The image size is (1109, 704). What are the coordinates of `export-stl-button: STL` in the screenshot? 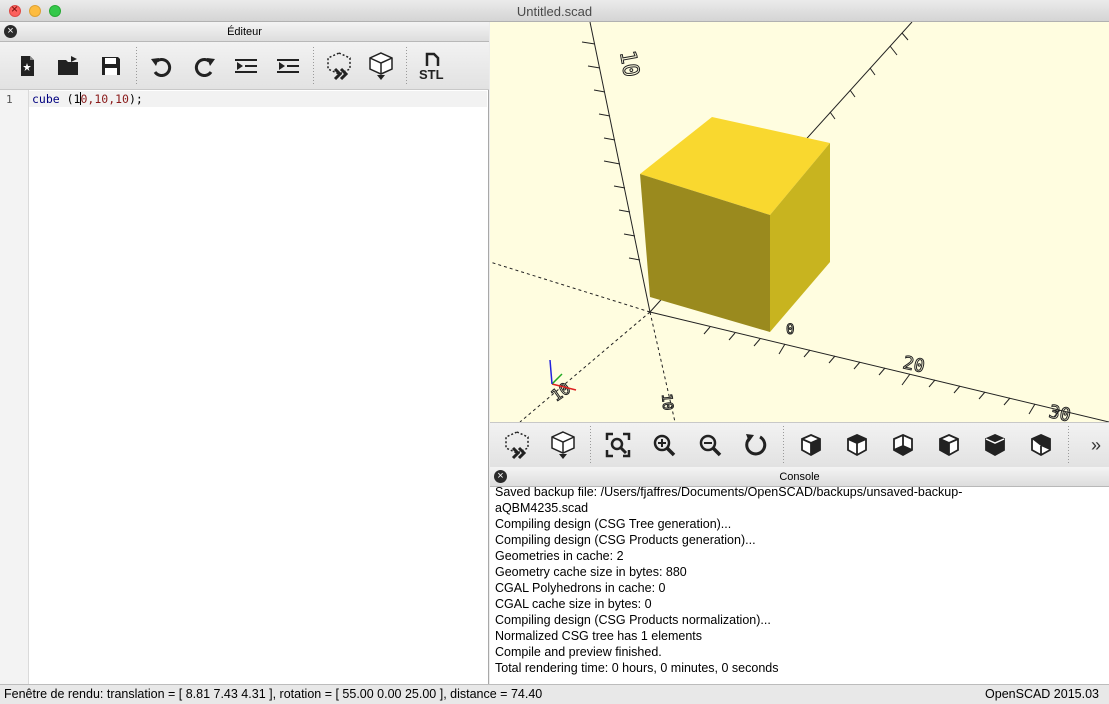 It's located at (432, 66).